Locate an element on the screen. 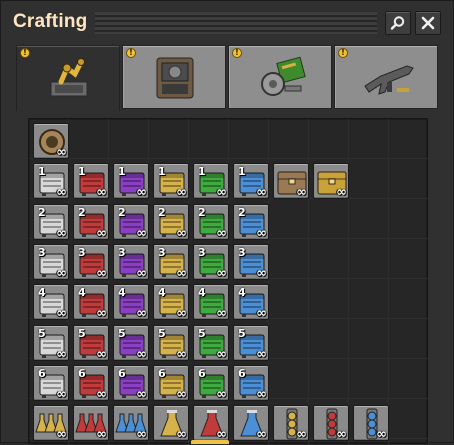 The height and width of the screenshot is (445, 454). tier-label: 5 is located at coordinates (162, 333).